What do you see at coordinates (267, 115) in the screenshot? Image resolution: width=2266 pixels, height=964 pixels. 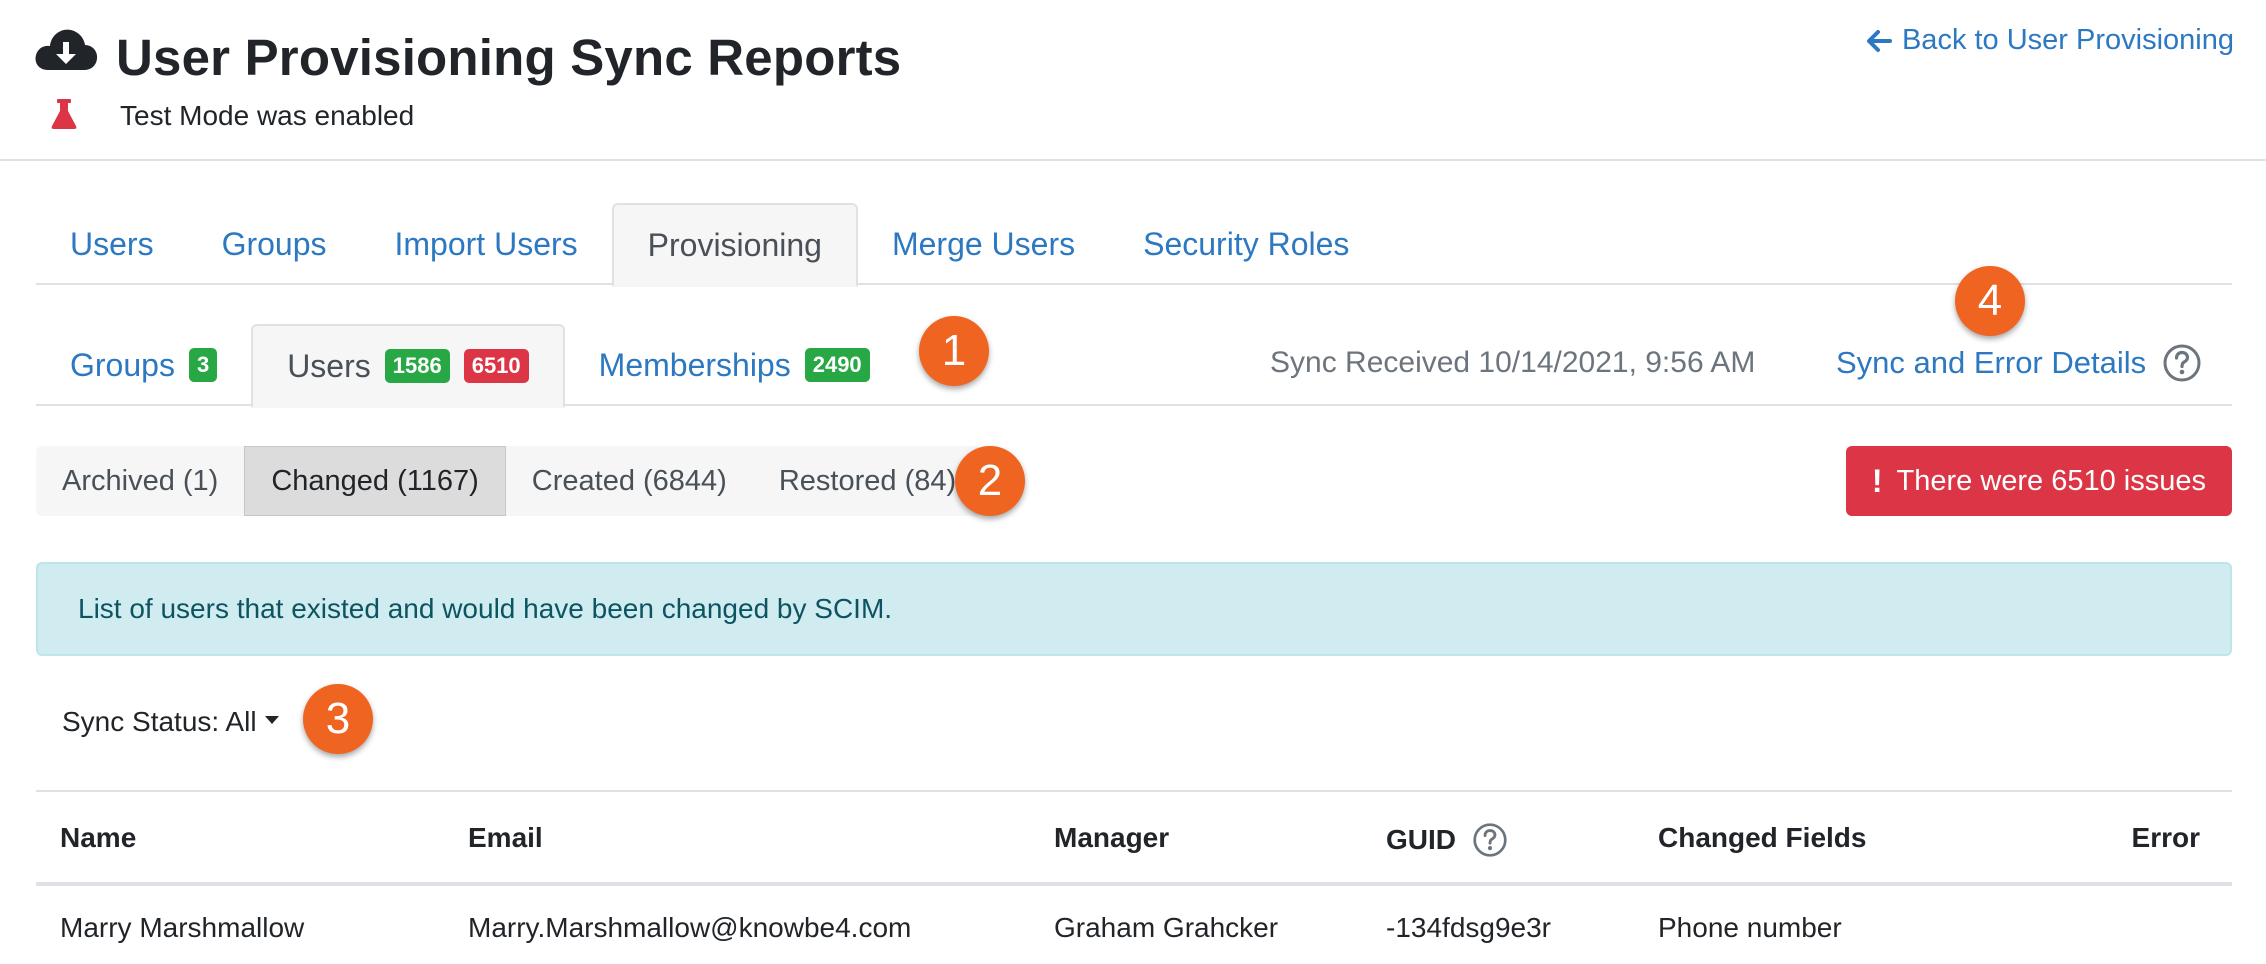 I see `test-mode-notice: Test Mode was enabled` at bounding box center [267, 115].